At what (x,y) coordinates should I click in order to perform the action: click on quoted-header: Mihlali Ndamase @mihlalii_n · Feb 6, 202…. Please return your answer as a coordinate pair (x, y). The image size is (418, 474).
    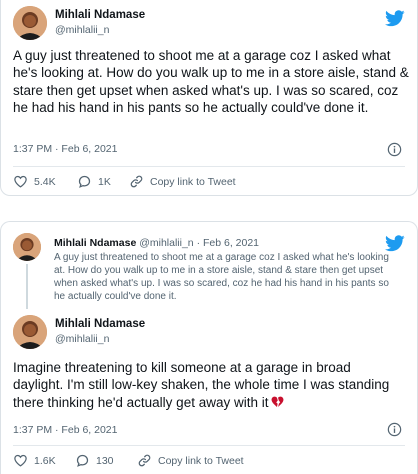
    Looking at the image, I should click on (156, 243).